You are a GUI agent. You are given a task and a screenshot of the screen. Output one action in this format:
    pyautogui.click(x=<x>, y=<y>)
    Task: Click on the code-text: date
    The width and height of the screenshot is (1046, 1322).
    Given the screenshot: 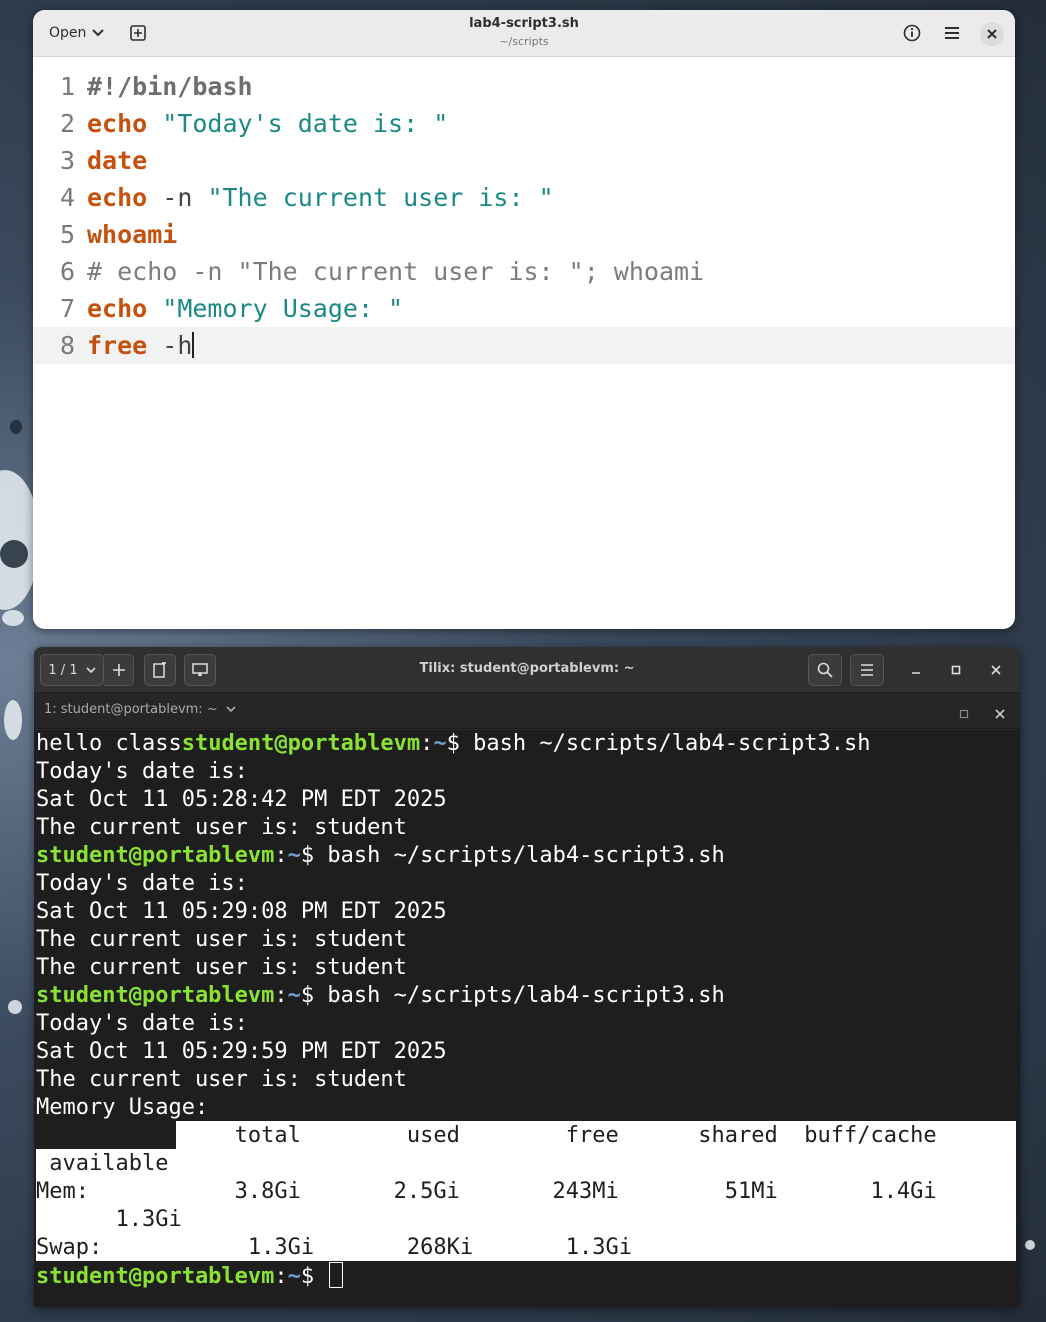 What is the action you would take?
    pyautogui.click(x=117, y=160)
    